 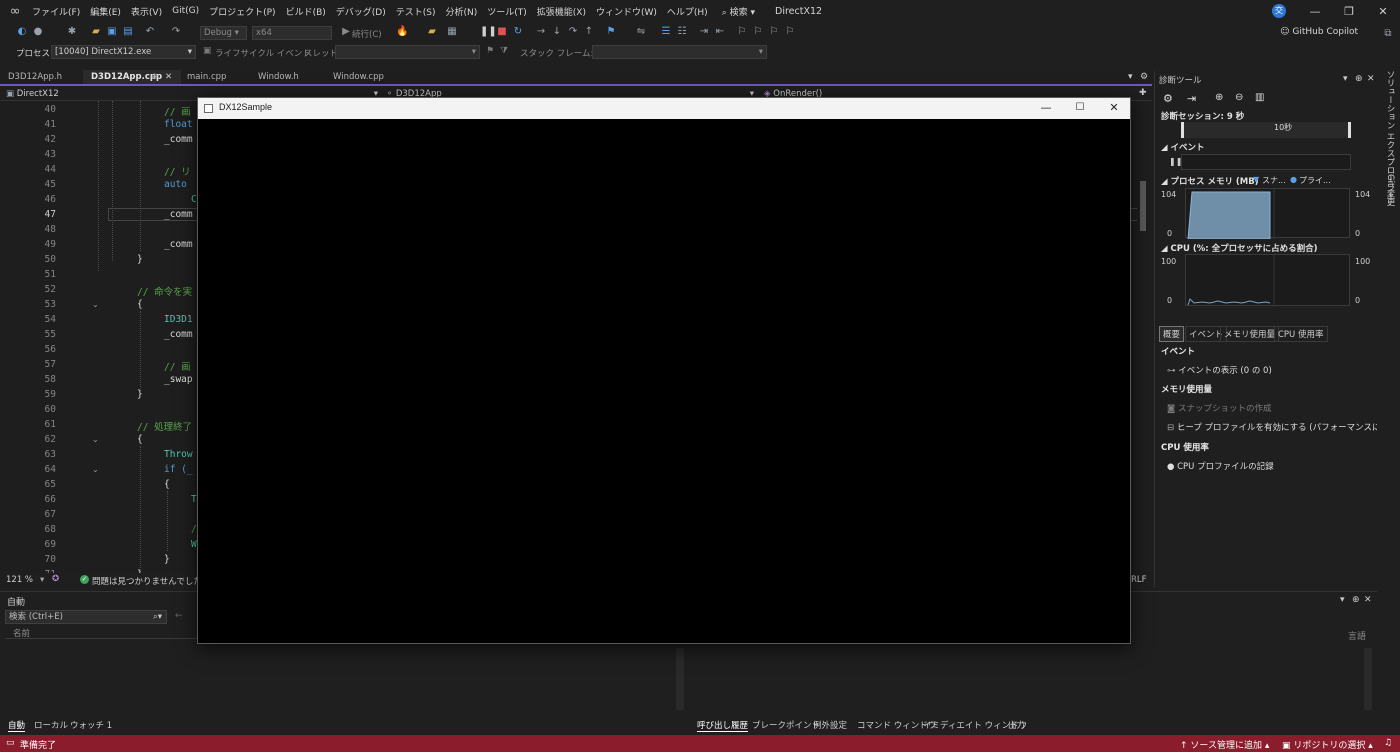 What do you see at coordinates (557, 32) in the screenshot?
I see `step-into-icon: ↓` at bounding box center [557, 32].